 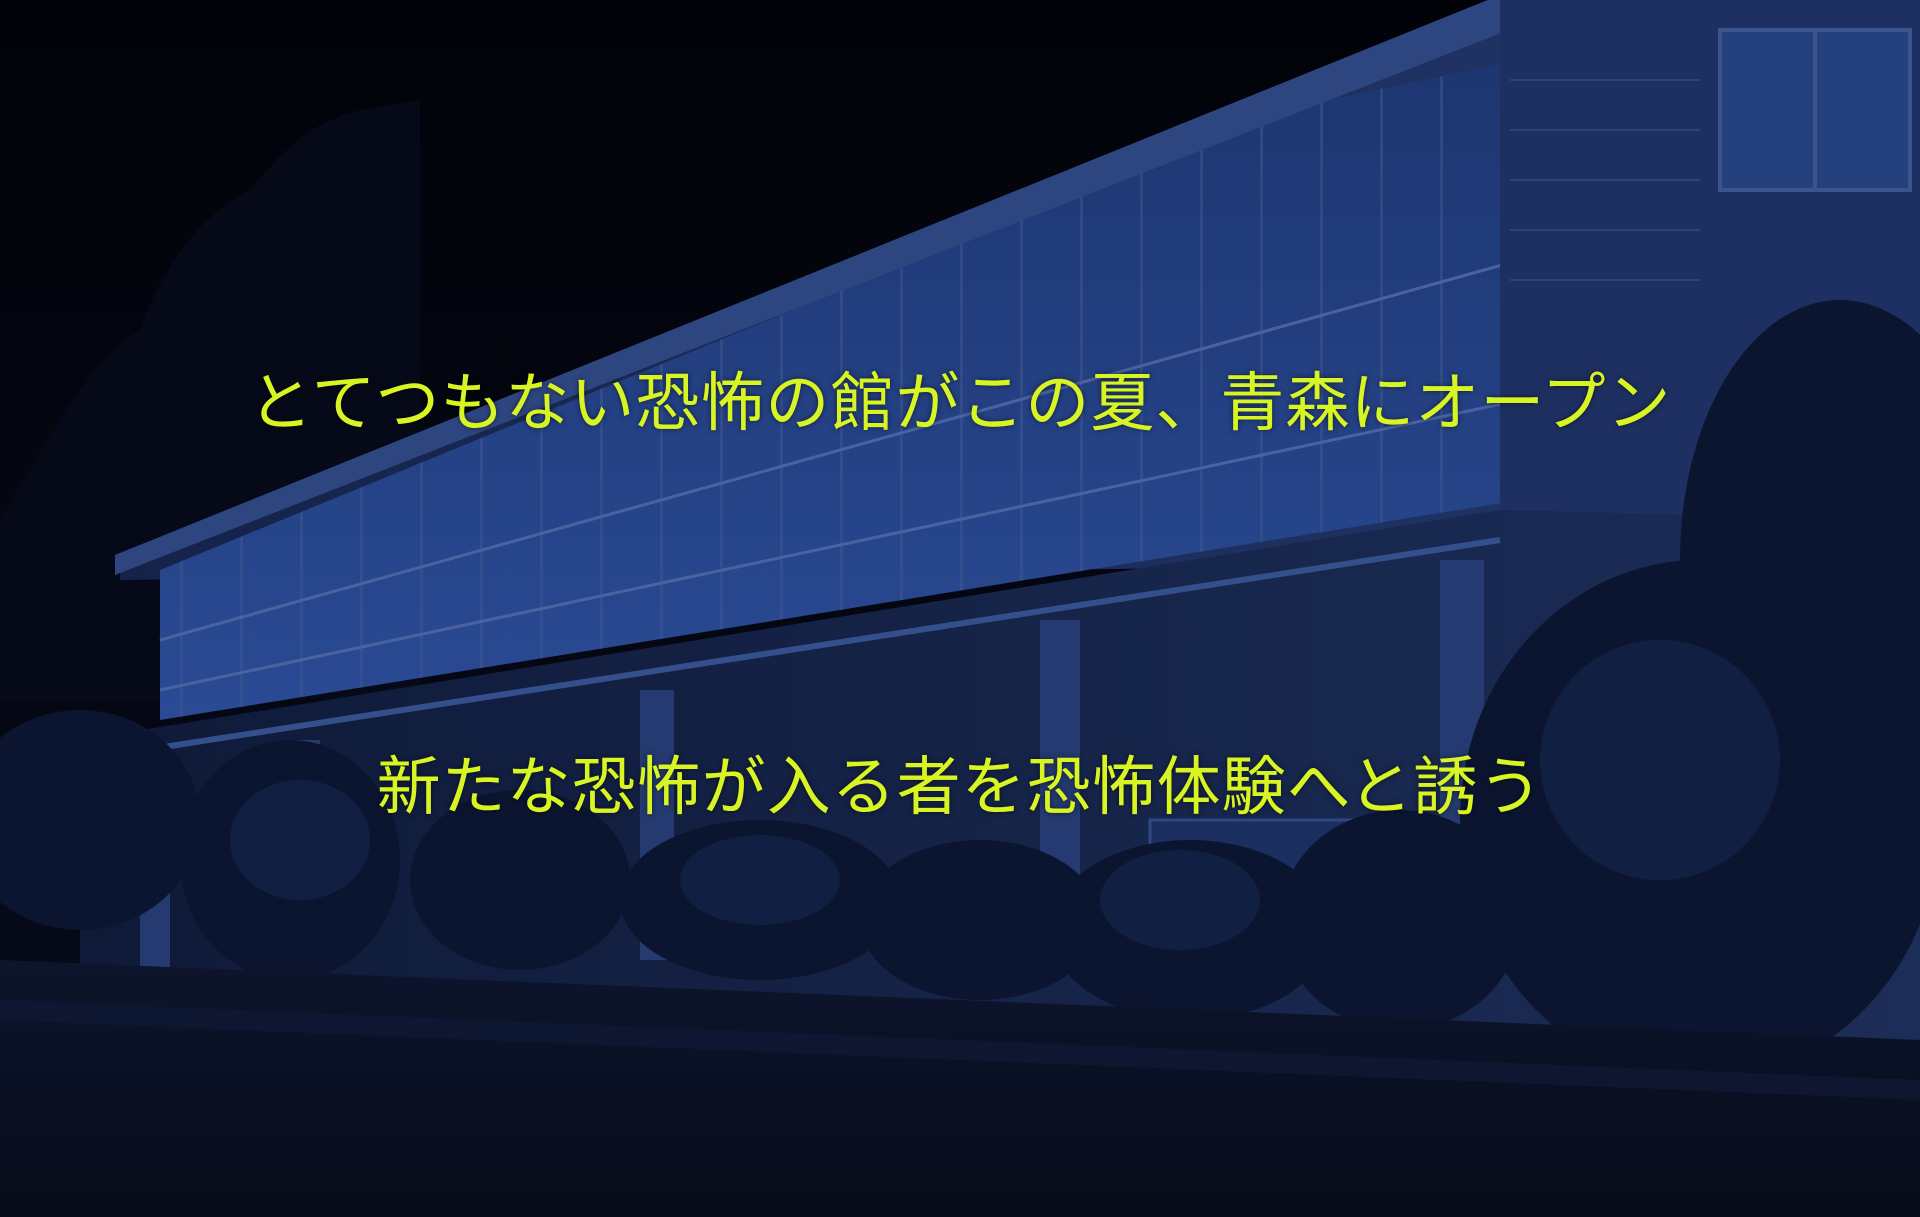 I want to click on headline-caption: とてつもない恐怖の館がこの夏、青森にオープン, so click(x=960, y=404).